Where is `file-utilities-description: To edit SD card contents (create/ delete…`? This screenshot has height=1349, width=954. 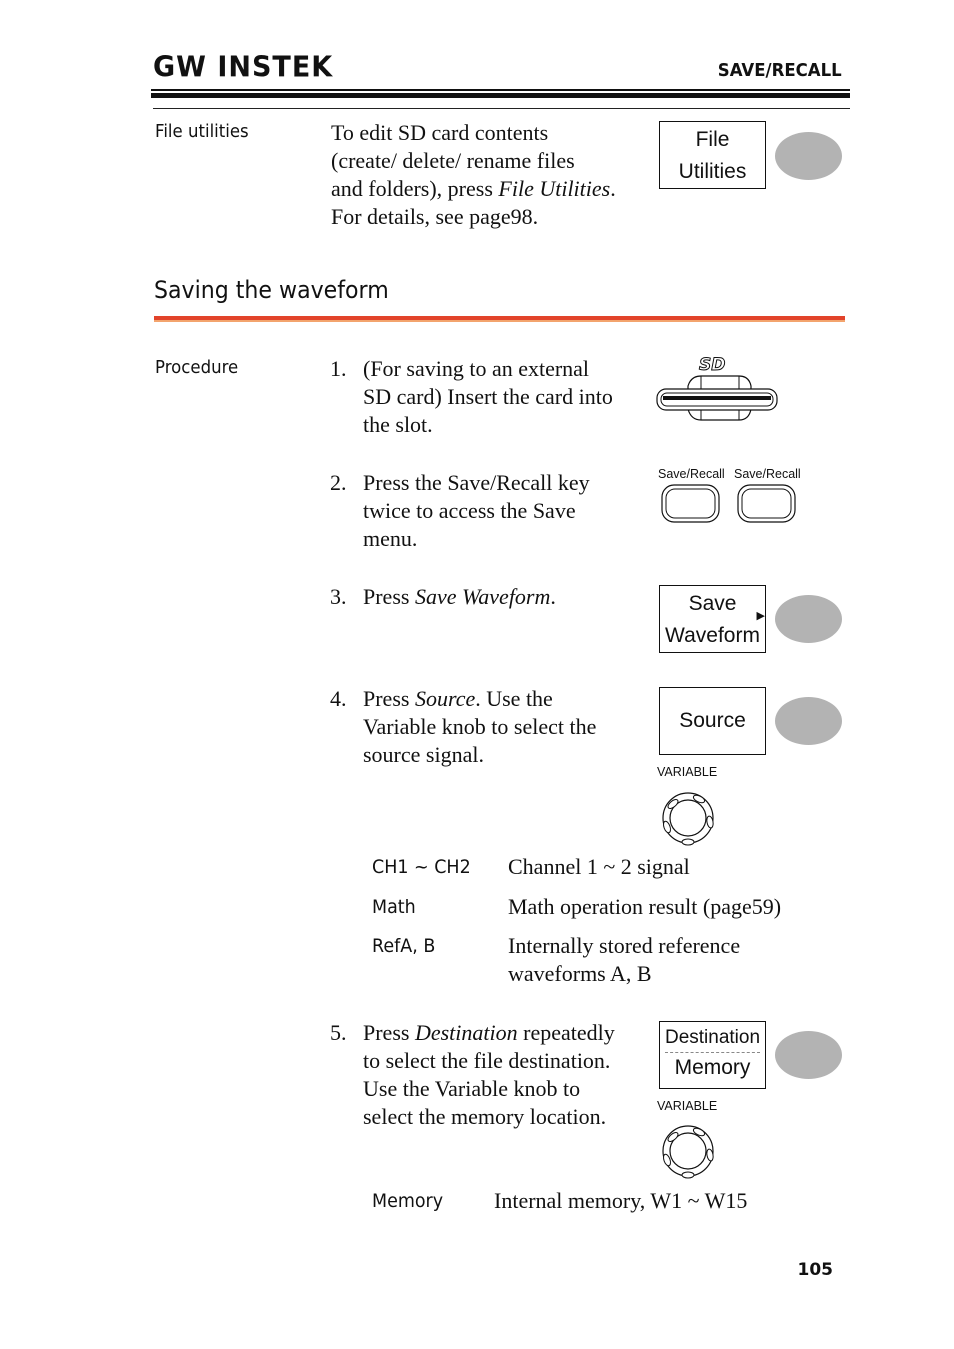
file-utilities-description: To edit SD card contents (create/ delete… is located at coordinates (491, 175).